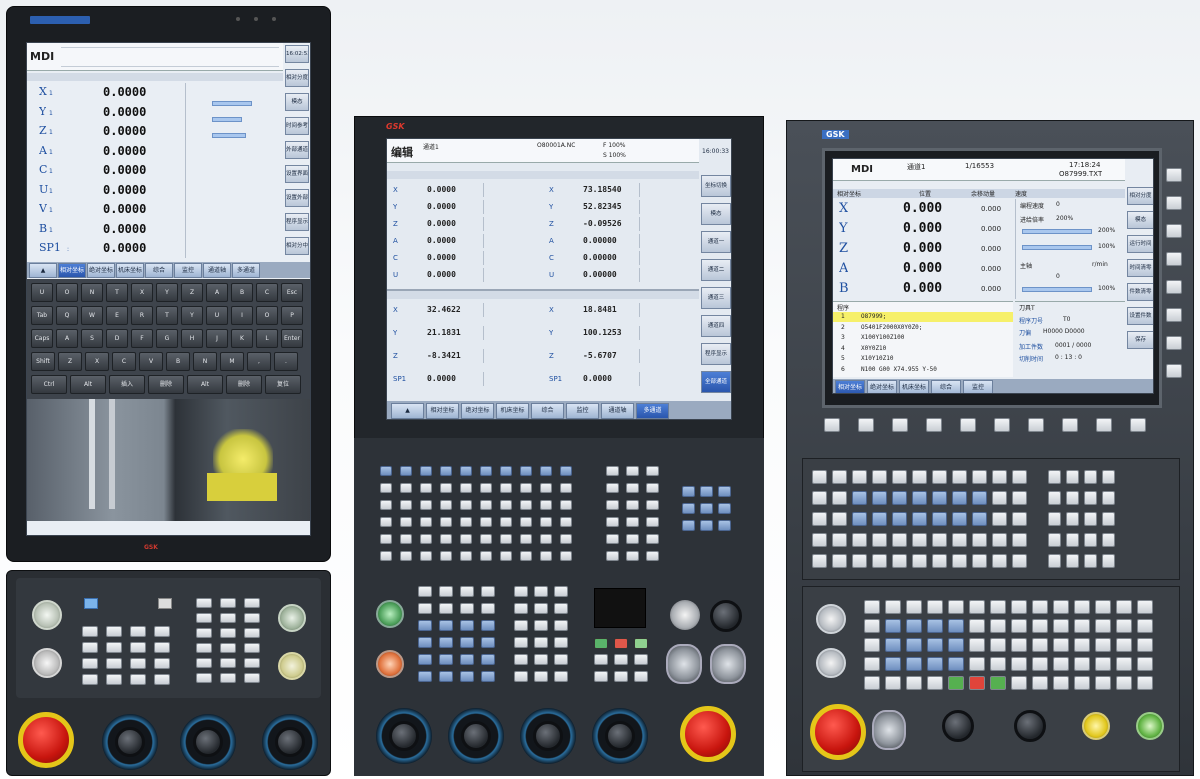  What do you see at coordinates (716, 270) in the screenshot?
I see `side-button: 通道二` at bounding box center [716, 270].